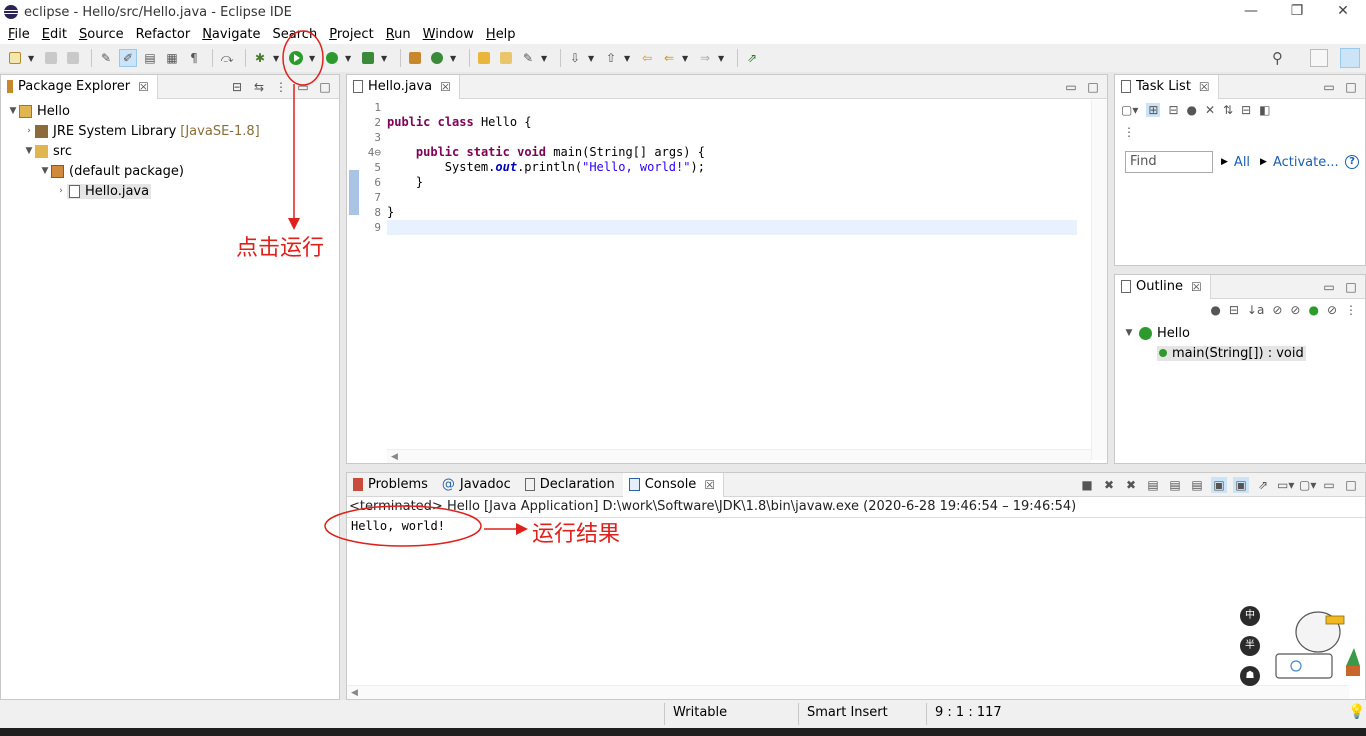 The image size is (1366, 736). Describe the element at coordinates (1332, 310) in the screenshot. I see `hide-local-types-icon: ⊘` at that location.